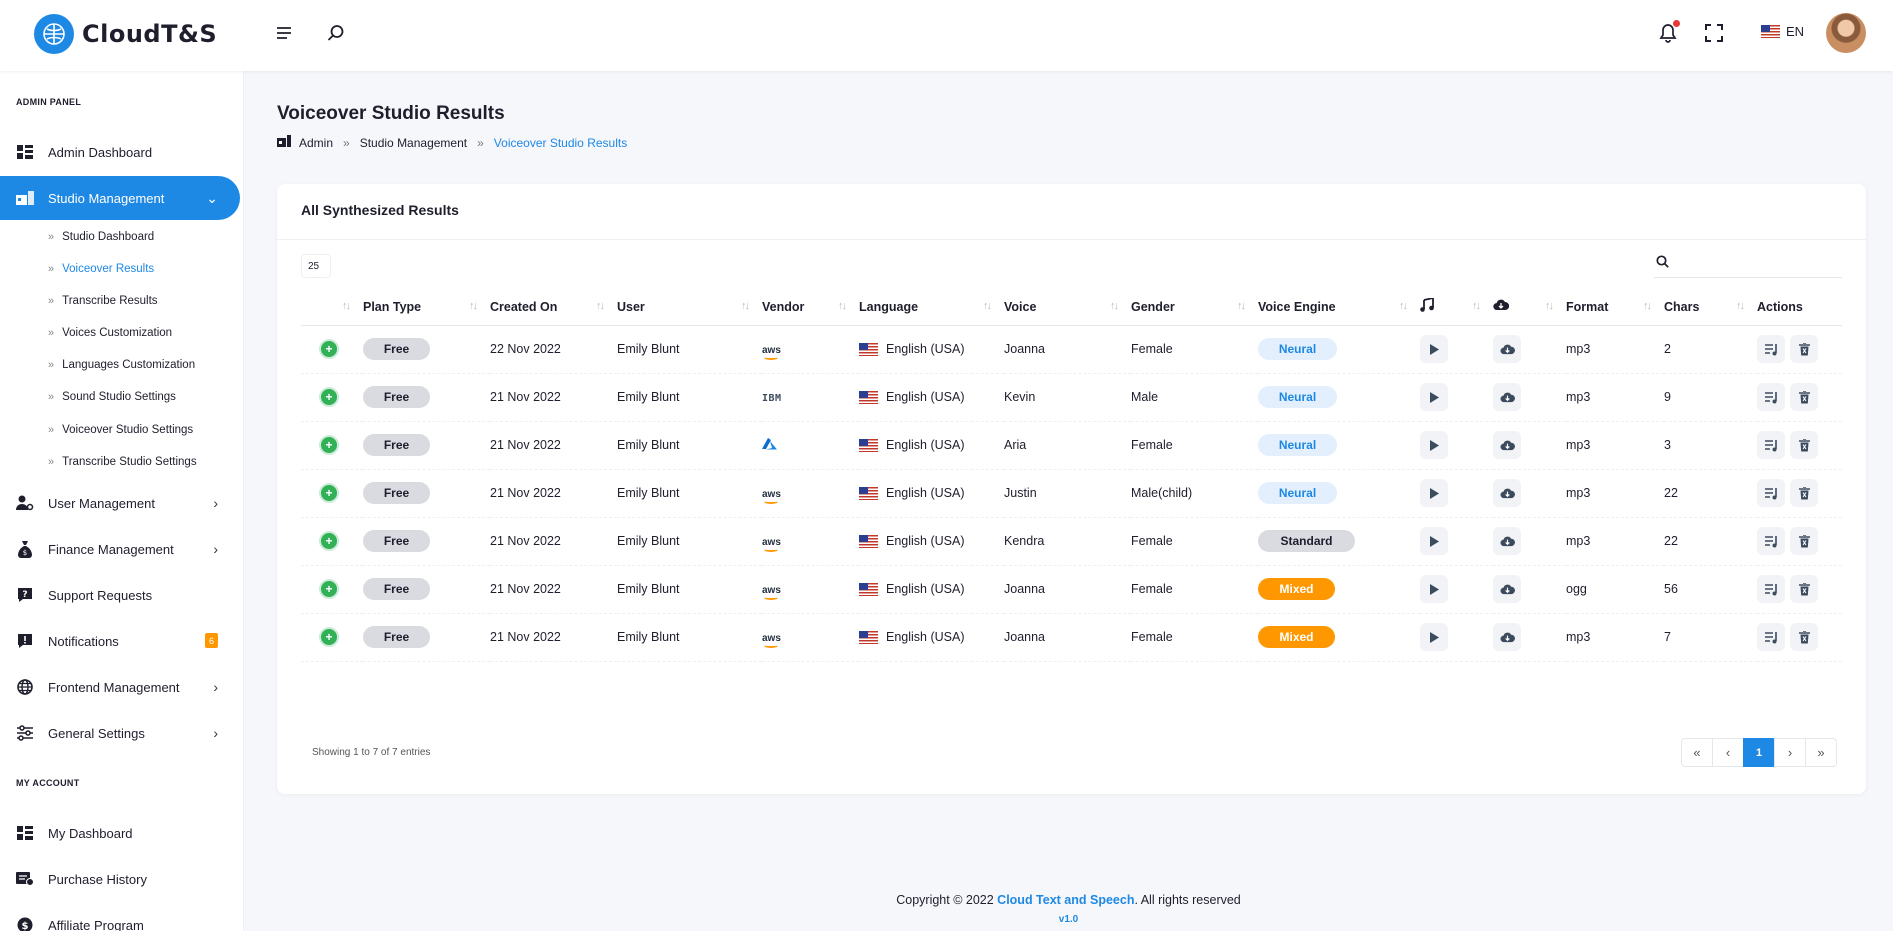 This screenshot has height=931, width=1893. Describe the element at coordinates (1728, 752) in the screenshot. I see `pagination-prev-button: ‹` at that location.